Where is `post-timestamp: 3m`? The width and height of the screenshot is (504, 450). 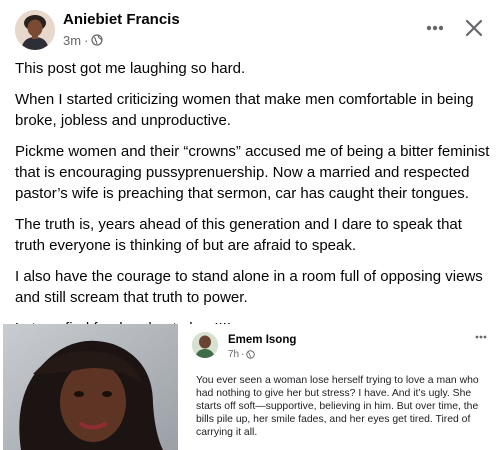 post-timestamp: 3m is located at coordinates (72, 40).